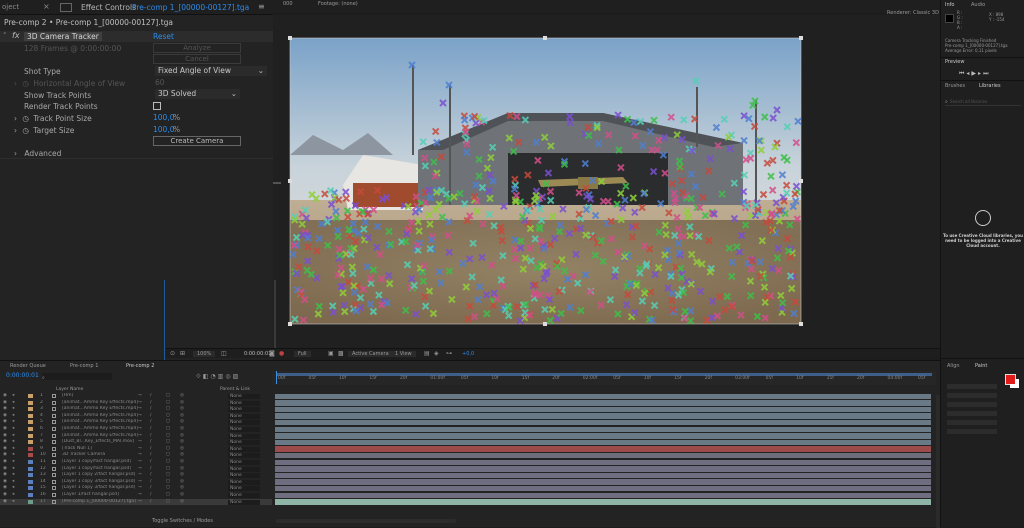 This screenshot has width=1024, height=528. What do you see at coordinates (90, 495) in the screenshot?
I see `layer-name: [Layer 1/fact hangar.psd]` at bounding box center [90, 495].